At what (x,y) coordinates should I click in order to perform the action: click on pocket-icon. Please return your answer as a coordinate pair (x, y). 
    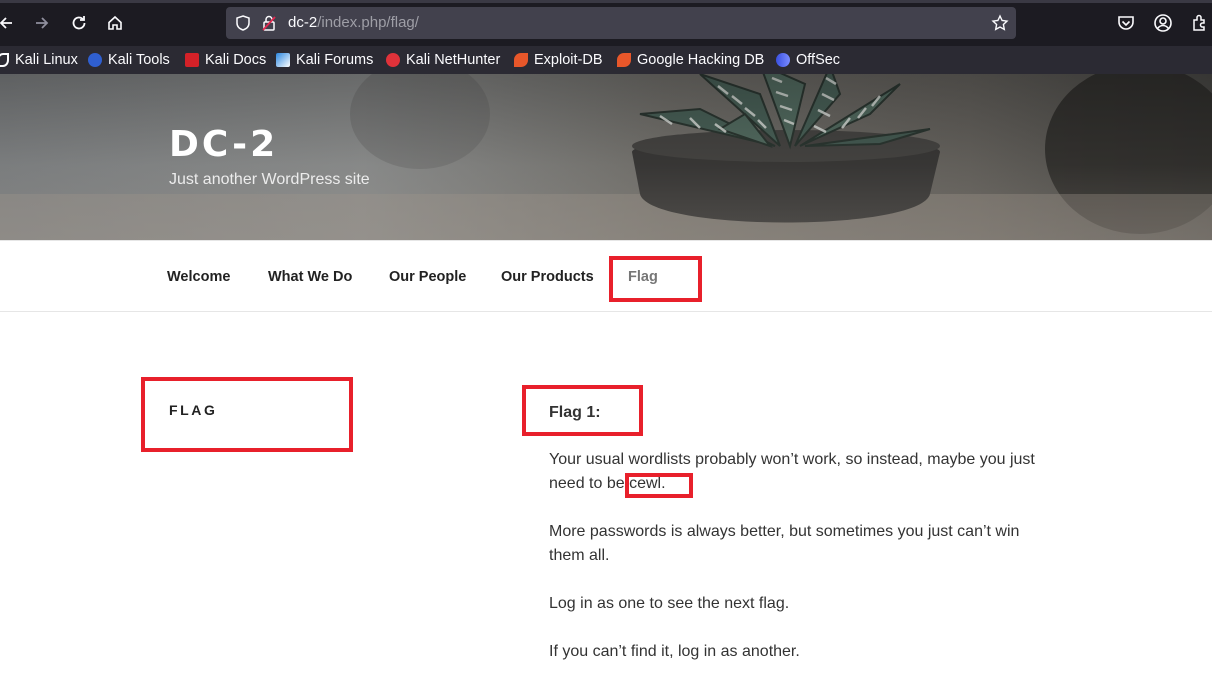
    Looking at the image, I should click on (1126, 23).